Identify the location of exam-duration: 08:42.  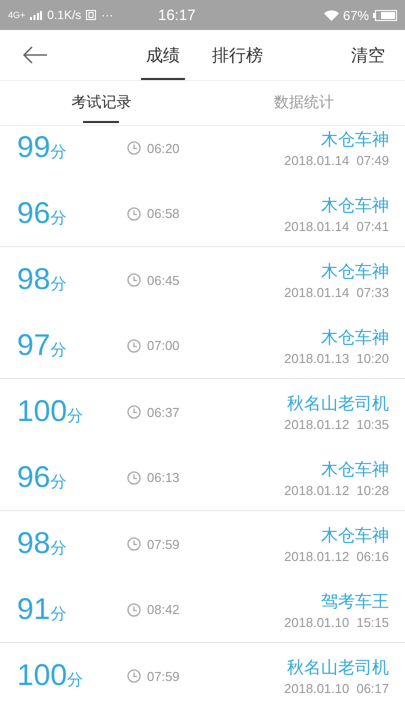
(163, 609).